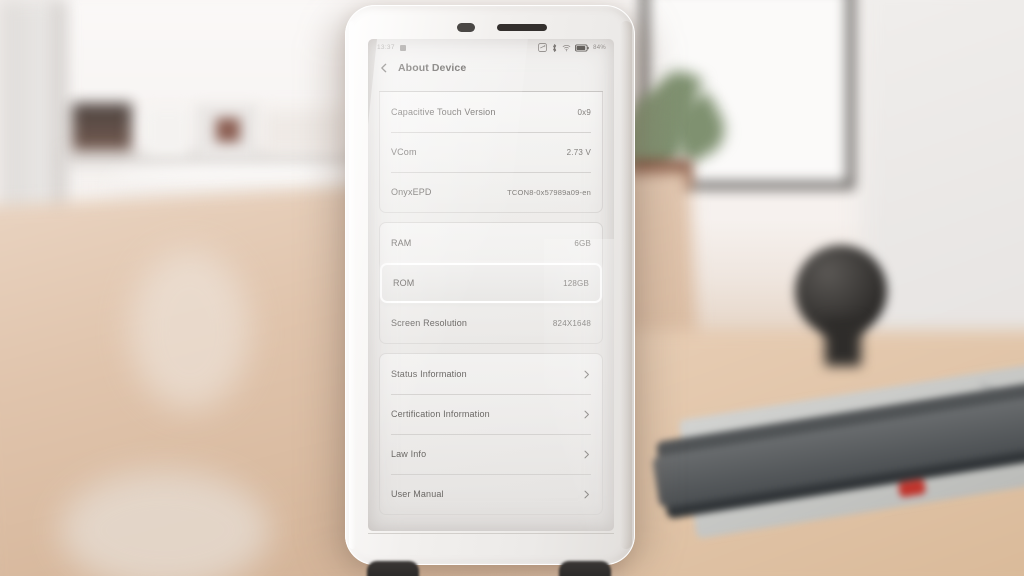 Image resolution: width=1024 pixels, height=576 pixels. What do you see at coordinates (167, 132) in the screenshot?
I see `shelf-object-white` at bounding box center [167, 132].